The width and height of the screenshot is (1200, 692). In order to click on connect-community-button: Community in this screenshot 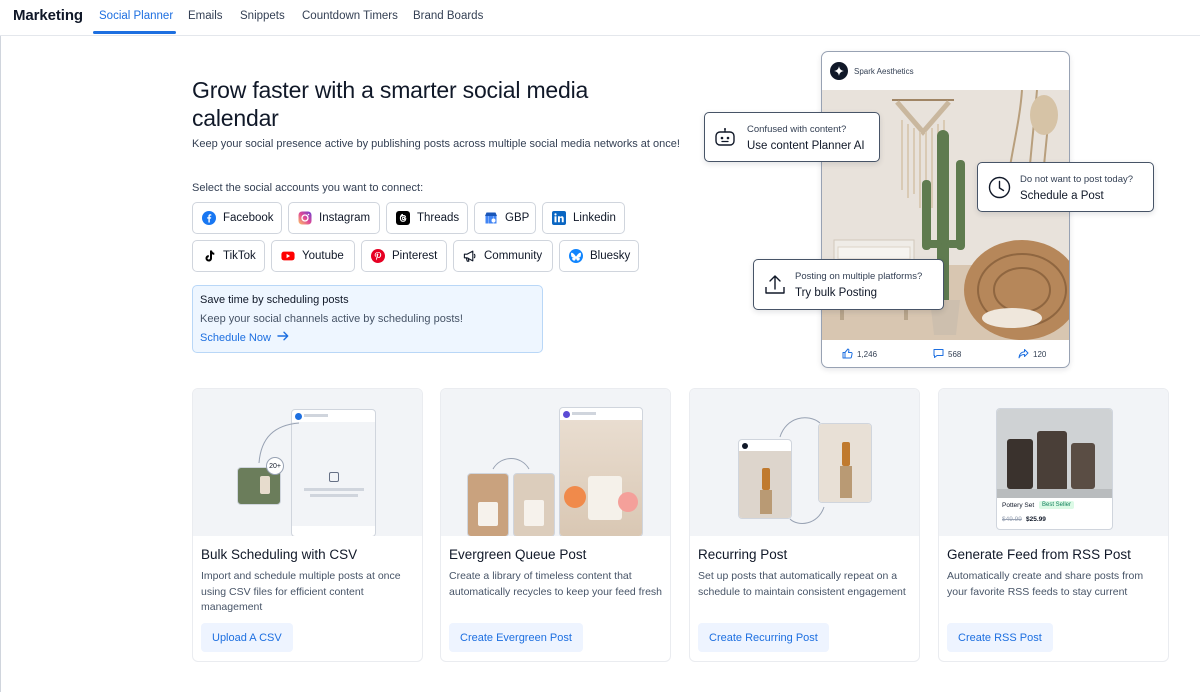, I will do `click(503, 256)`.